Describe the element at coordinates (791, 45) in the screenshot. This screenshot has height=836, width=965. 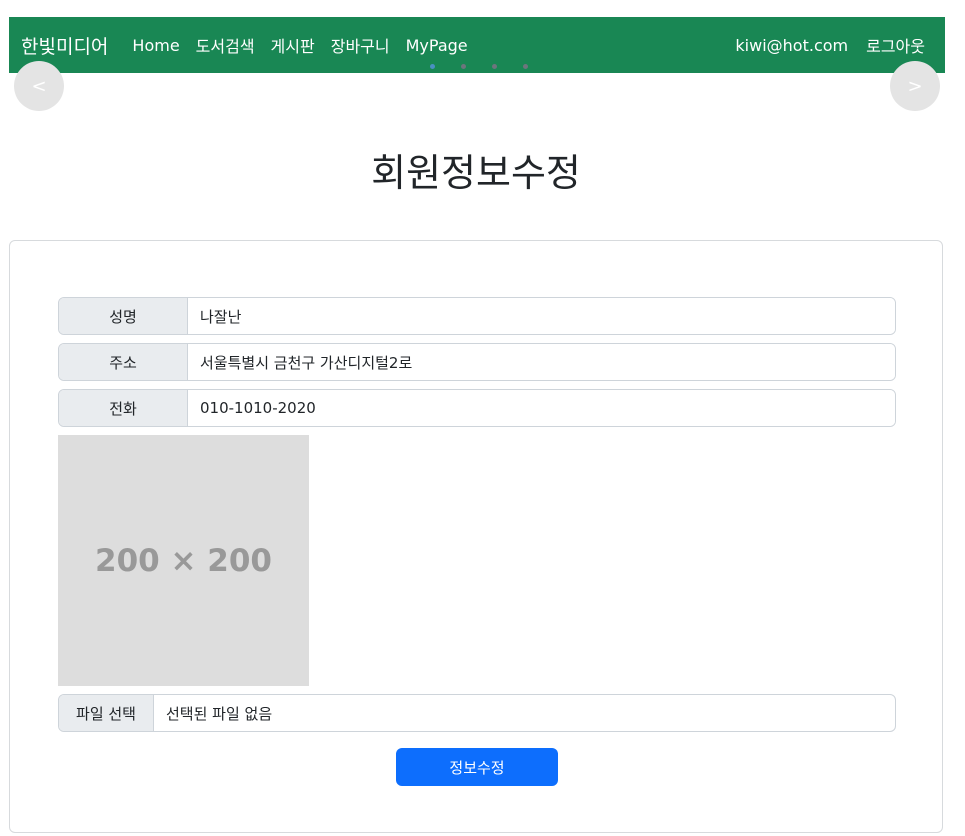
I see `user-email-link: kiwi@hot.com` at that location.